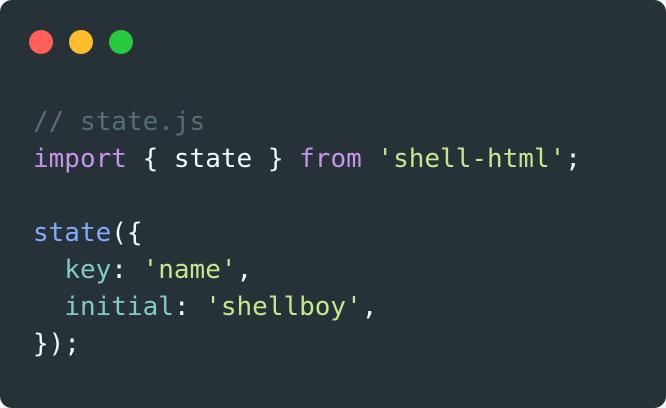 The image size is (666, 408). Describe the element at coordinates (41, 42) in the screenshot. I see `close-window-icon` at that location.